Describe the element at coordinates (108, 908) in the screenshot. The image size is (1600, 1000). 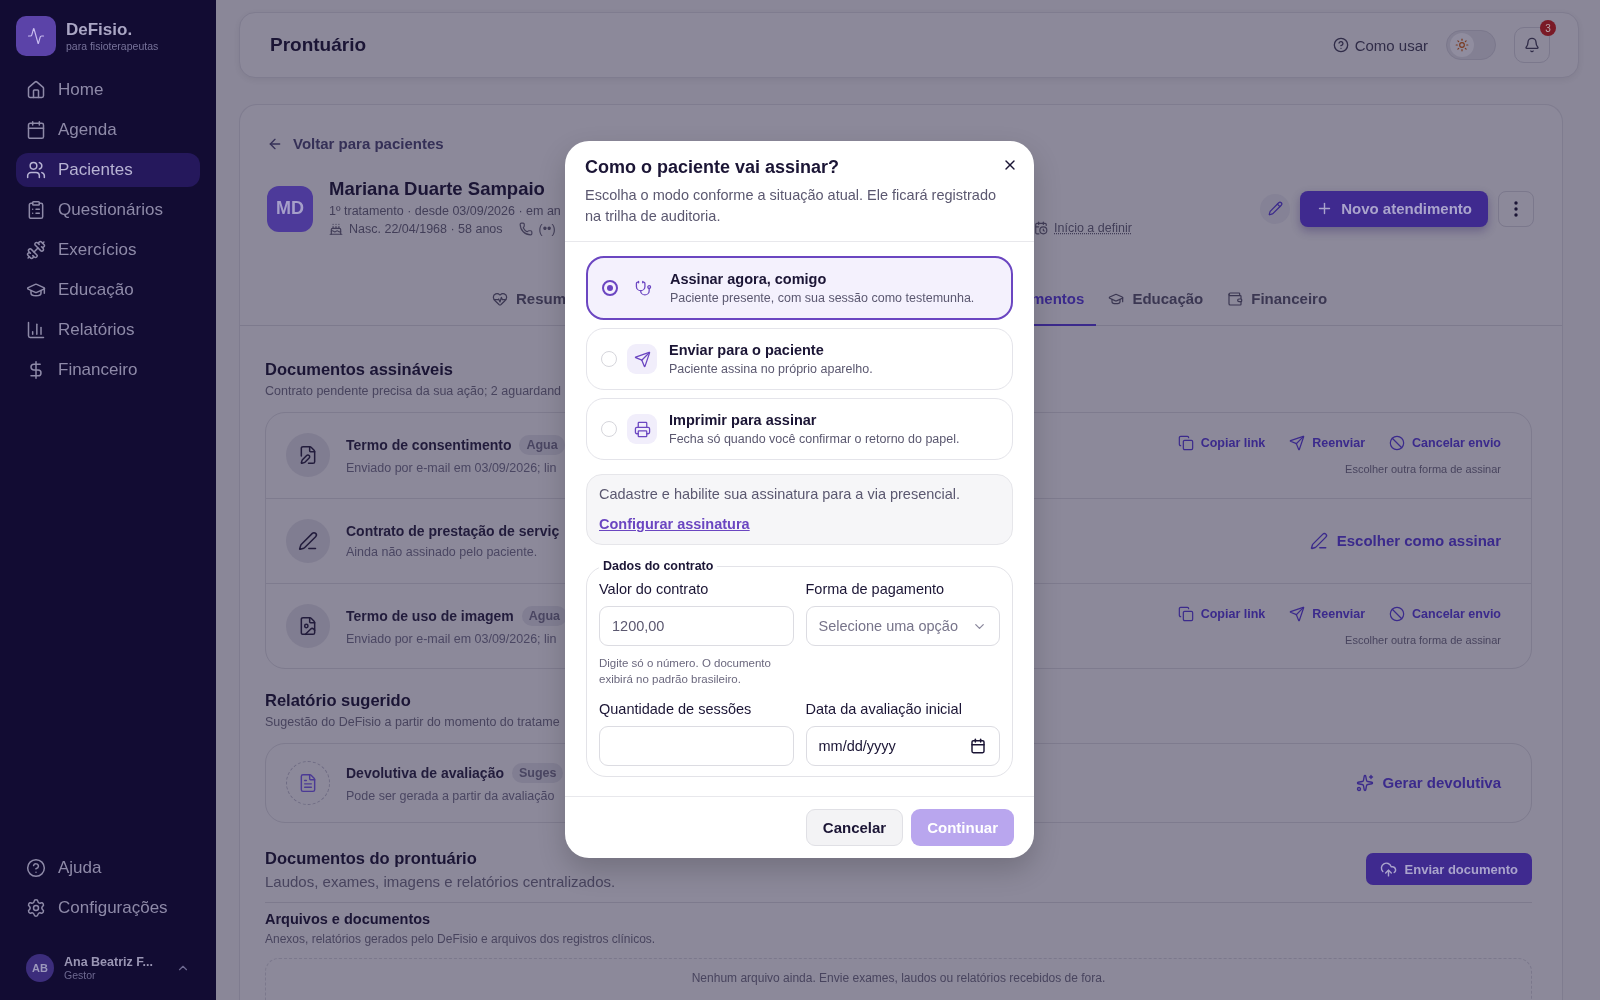
I see `nav-item: Configurações` at that location.